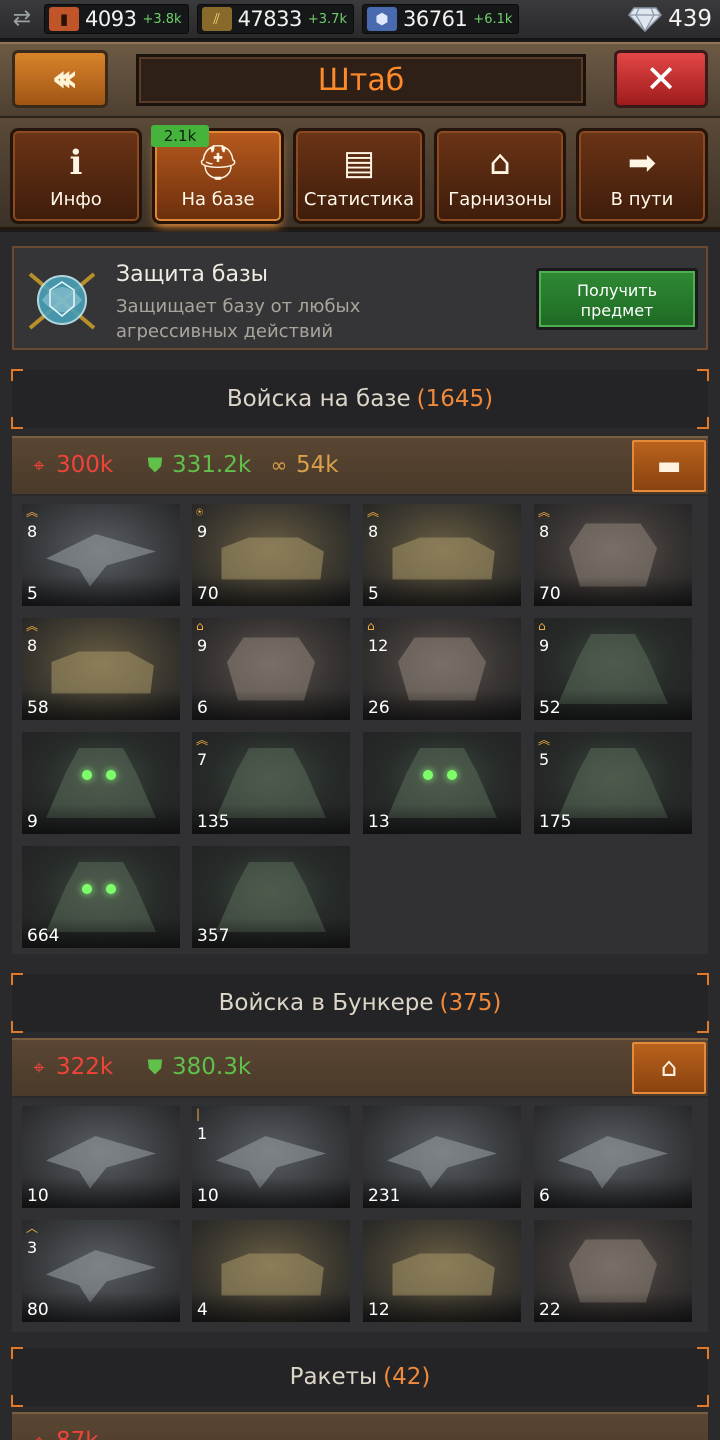  What do you see at coordinates (271, 897) in the screenshot?
I see `unit-card: 357` at bounding box center [271, 897].